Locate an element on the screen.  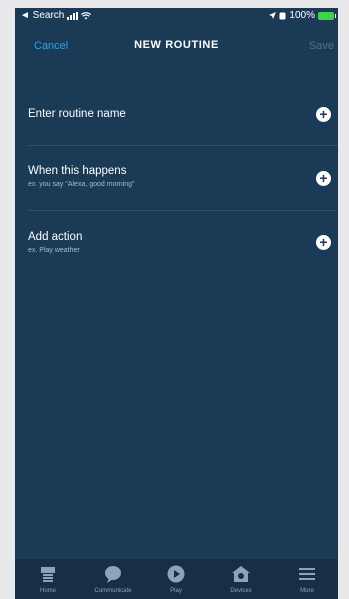
nav-item-more: More is located at coordinates (307, 579).